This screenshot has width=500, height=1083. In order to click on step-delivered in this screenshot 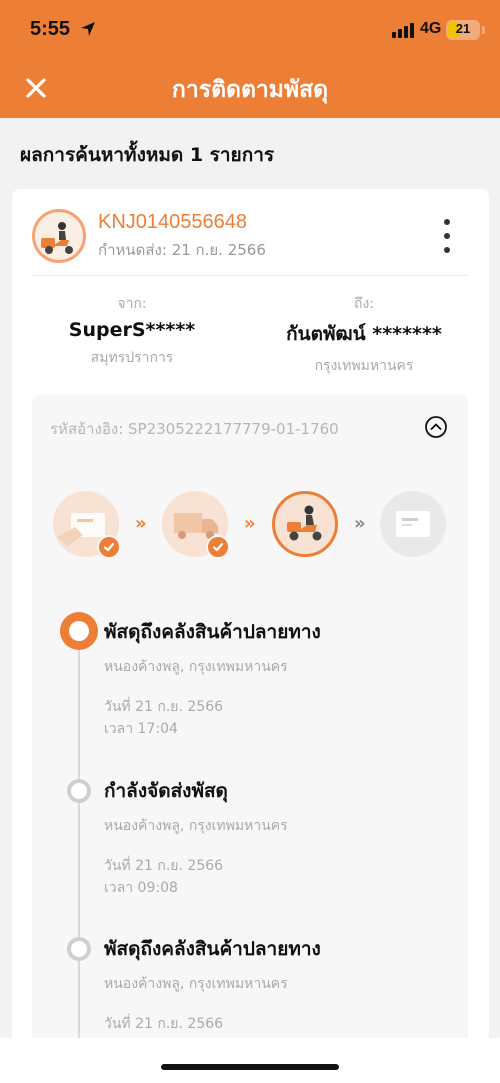, I will do `click(413, 524)`.